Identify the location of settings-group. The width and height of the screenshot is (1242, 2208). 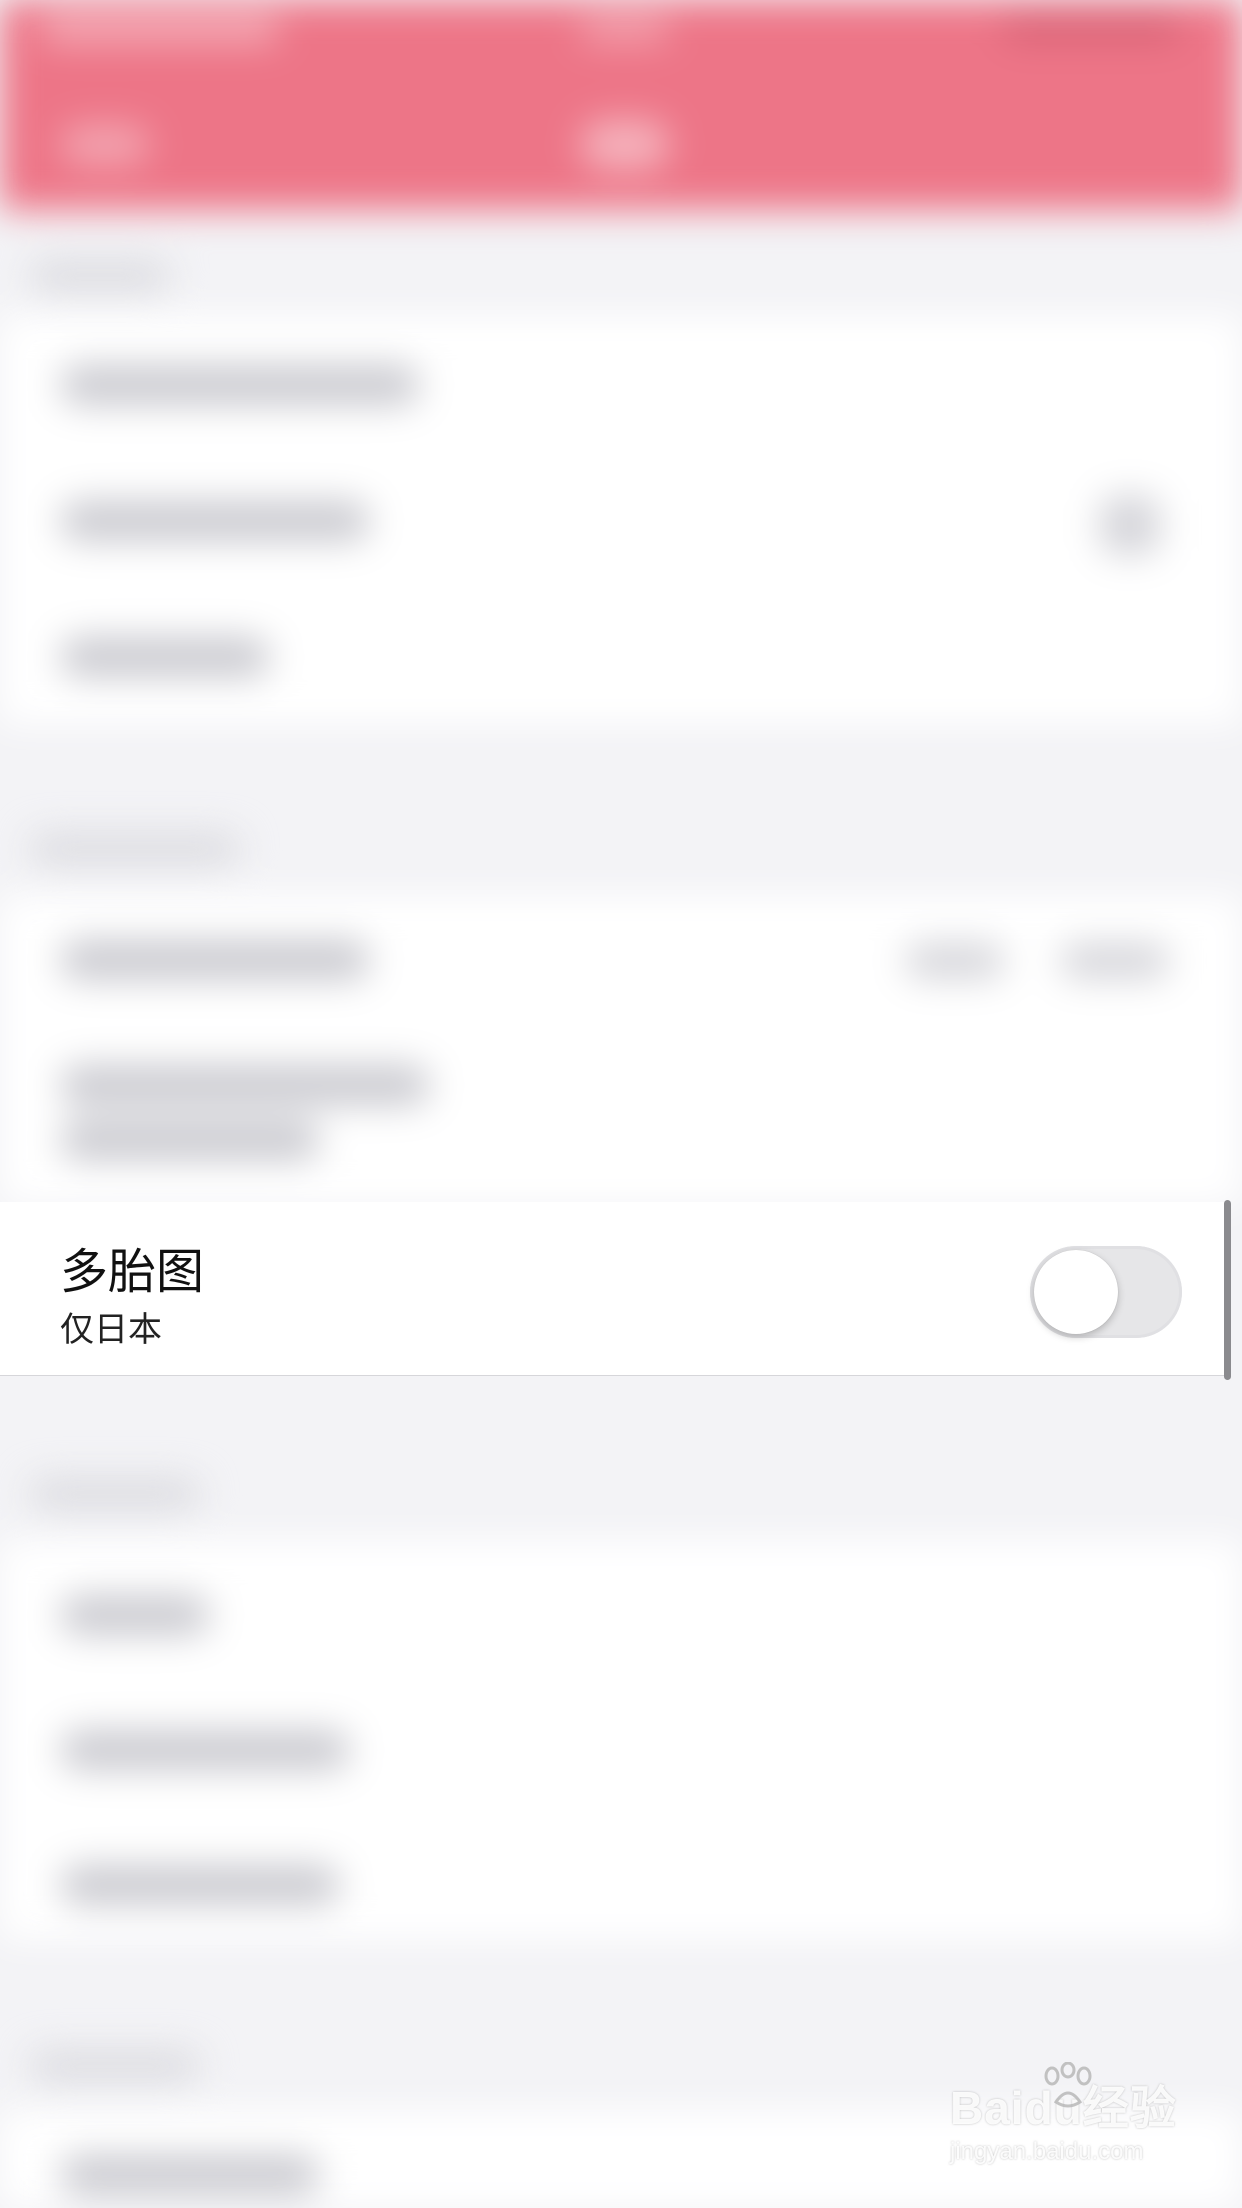
(621, 1050).